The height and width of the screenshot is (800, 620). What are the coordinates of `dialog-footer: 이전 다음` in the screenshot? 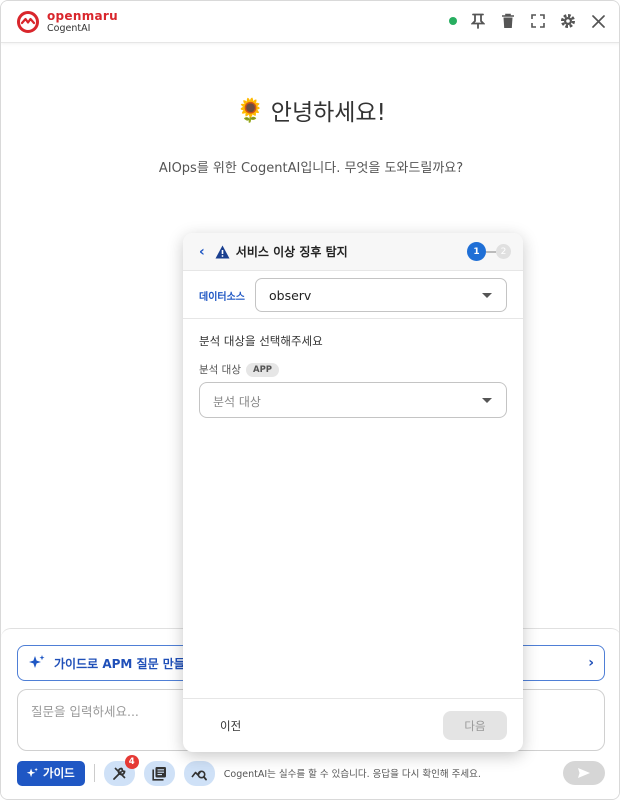 It's located at (353, 725).